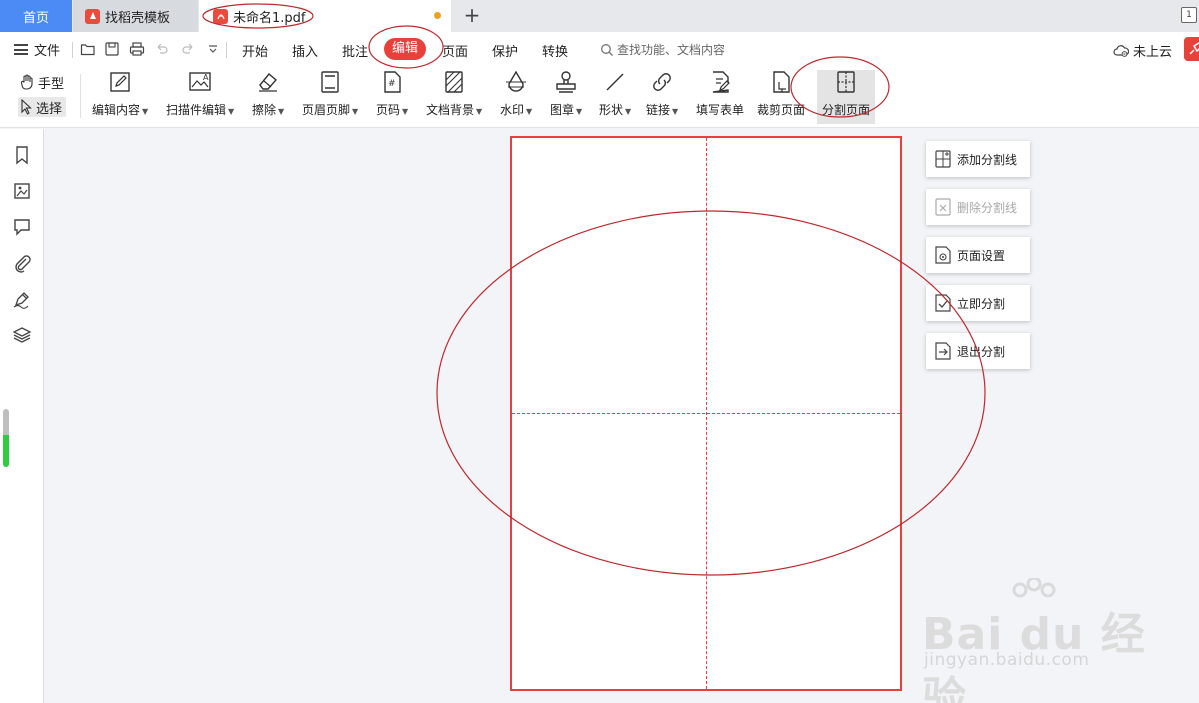 This screenshot has width=1199, height=703. What do you see at coordinates (88, 49) in the screenshot?
I see `open-folder-icon` at bounding box center [88, 49].